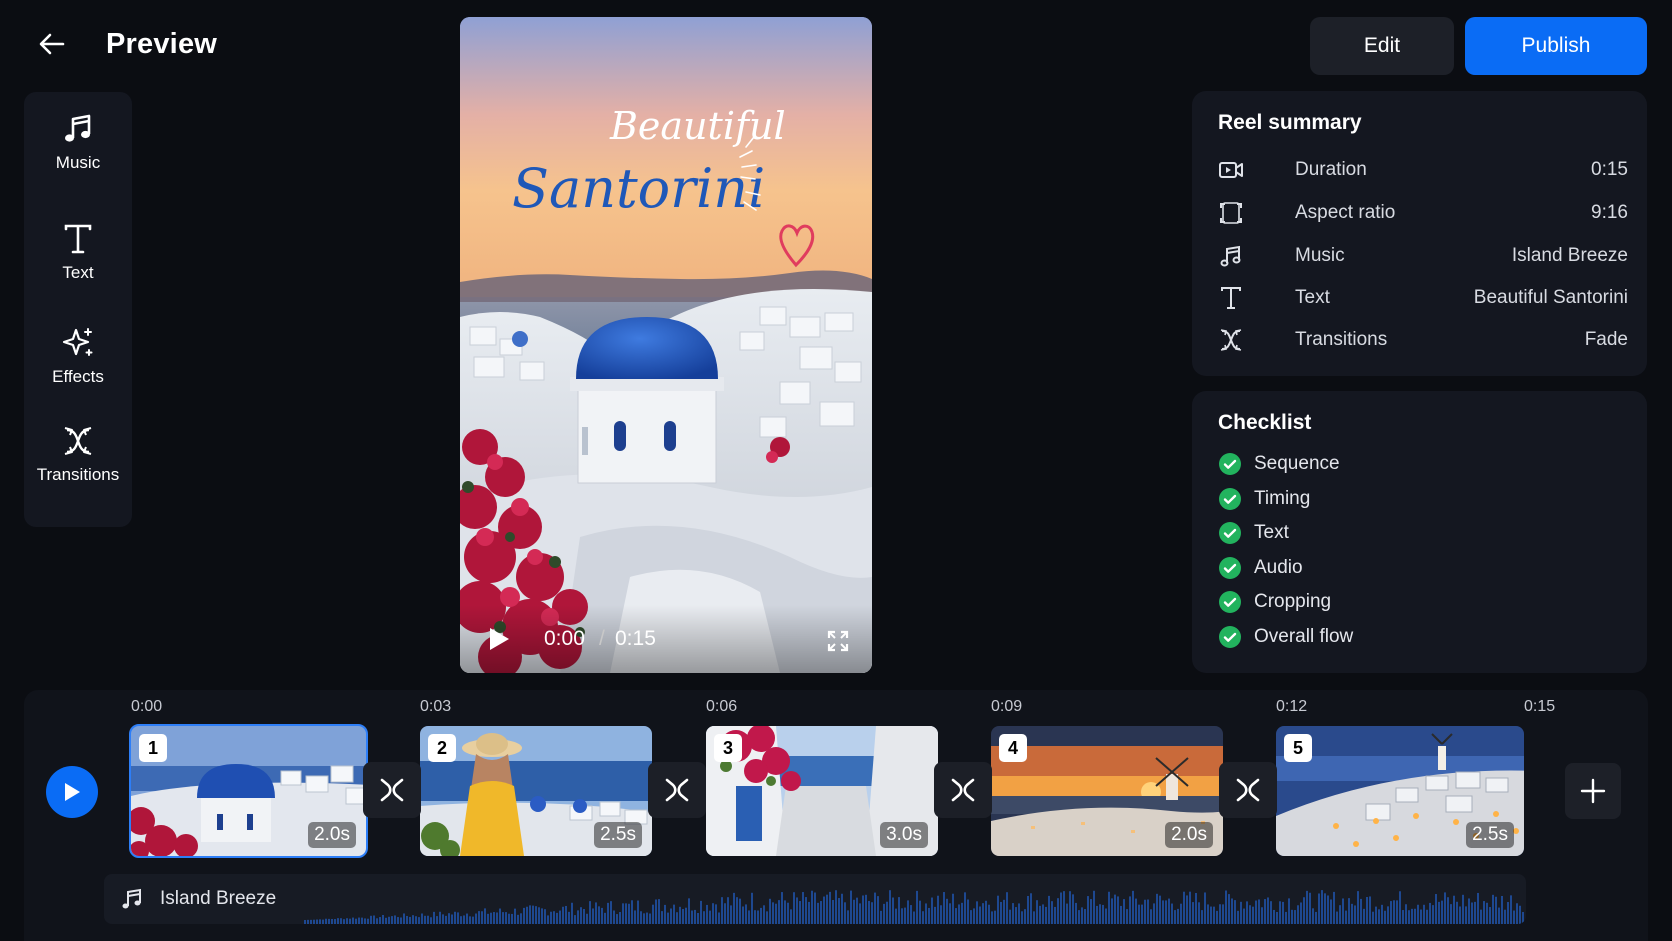  I want to click on summary-value: Fade, so click(1606, 339).